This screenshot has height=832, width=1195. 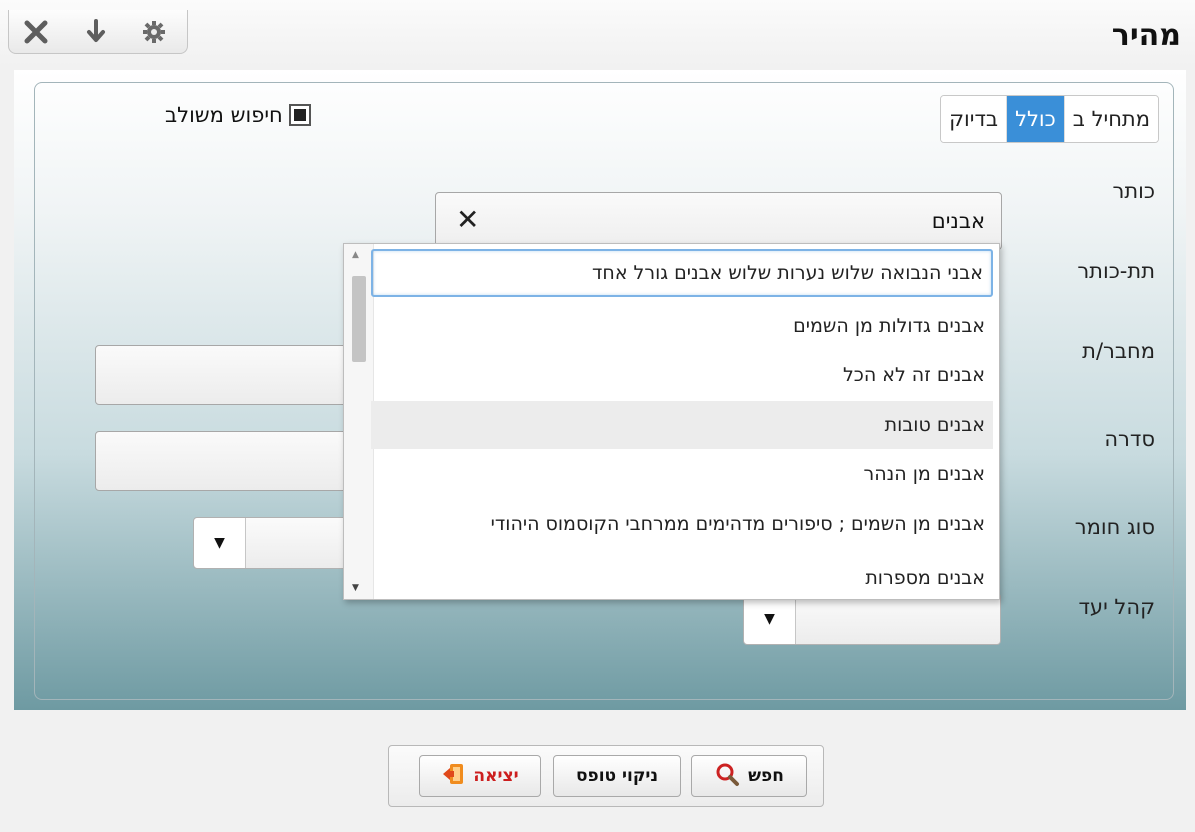 I want to click on search-button-label: חפש, so click(x=766, y=776).